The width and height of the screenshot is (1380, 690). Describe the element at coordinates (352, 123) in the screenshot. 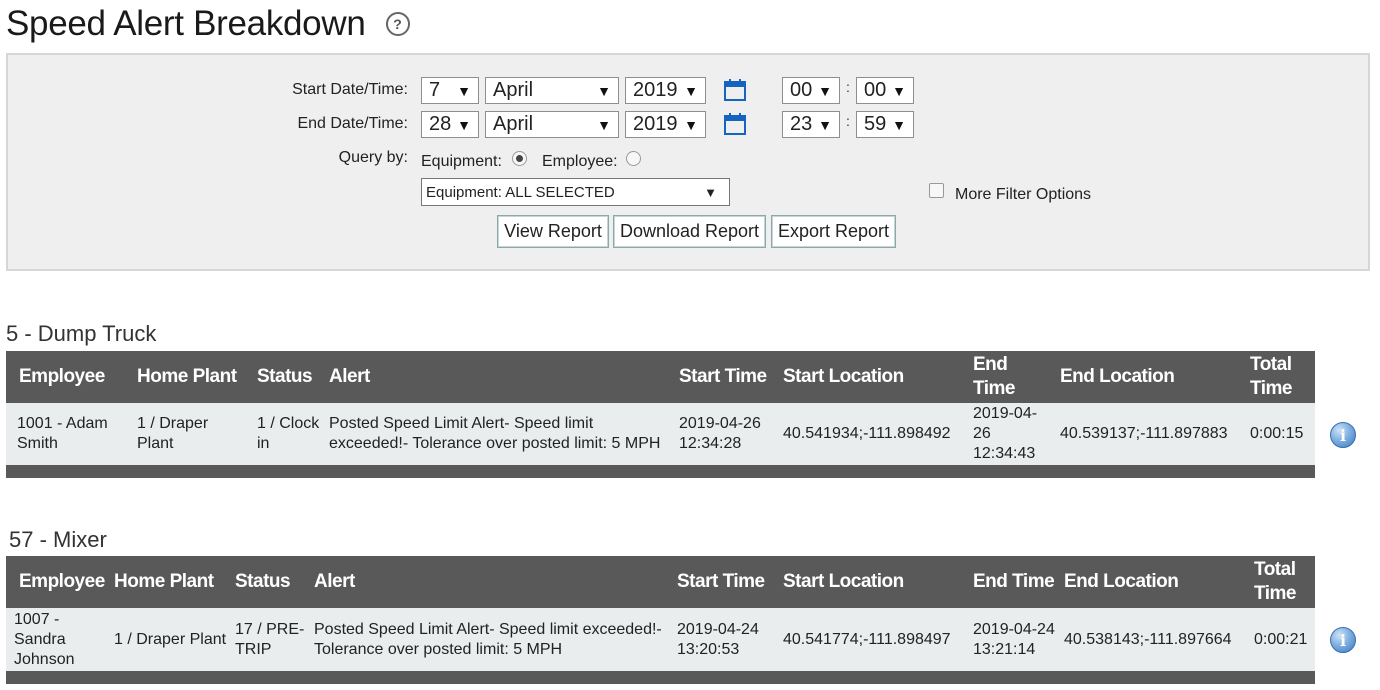

I see `end-date-label: End Date/Time:` at that location.